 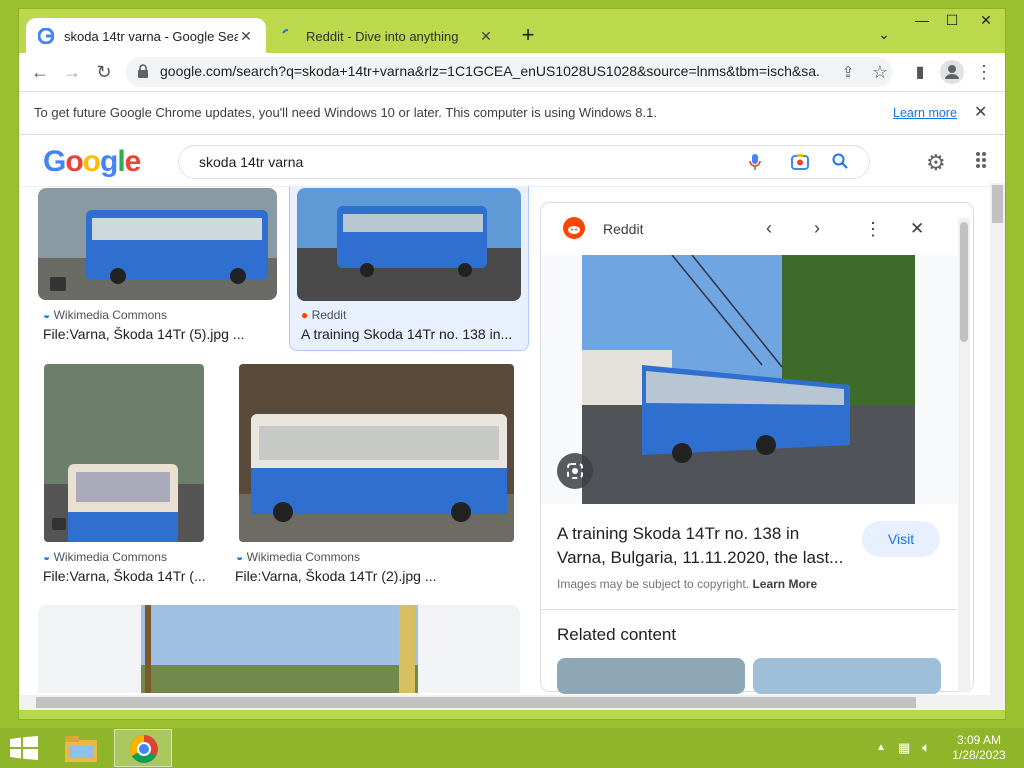 What do you see at coordinates (901, 539) in the screenshot?
I see `visit-button: Visit` at bounding box center [901, 539].